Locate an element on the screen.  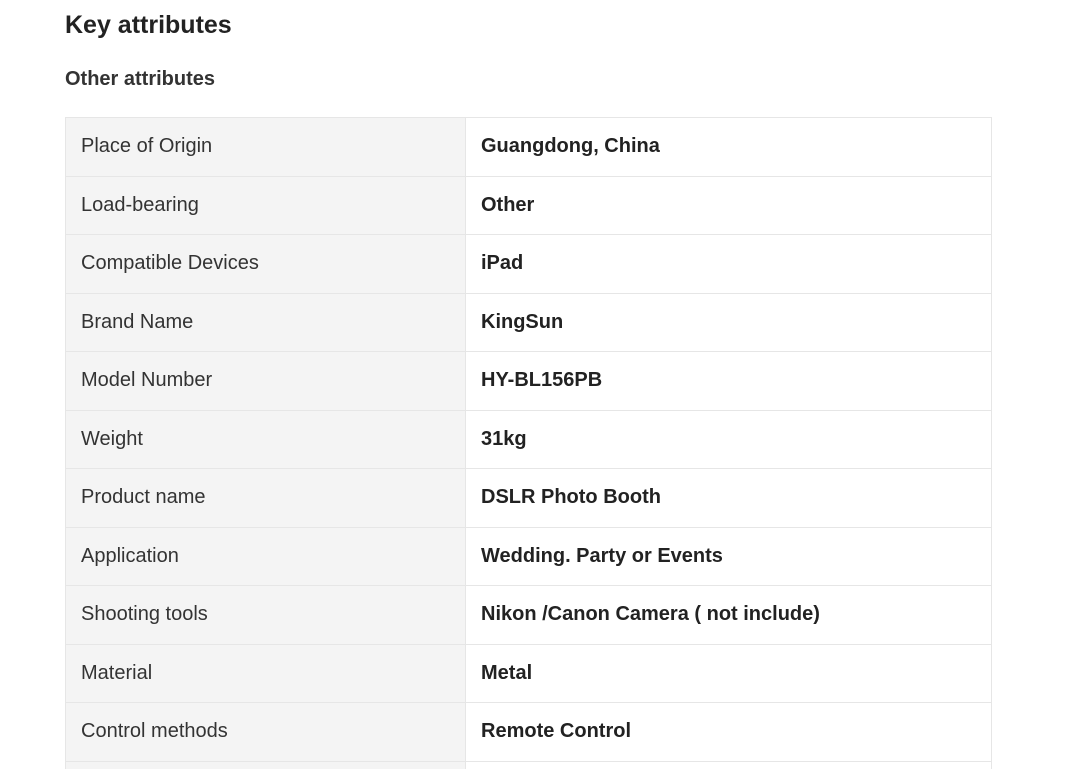
attribute-label: Load-bearing is located at coordinates (265, 205).